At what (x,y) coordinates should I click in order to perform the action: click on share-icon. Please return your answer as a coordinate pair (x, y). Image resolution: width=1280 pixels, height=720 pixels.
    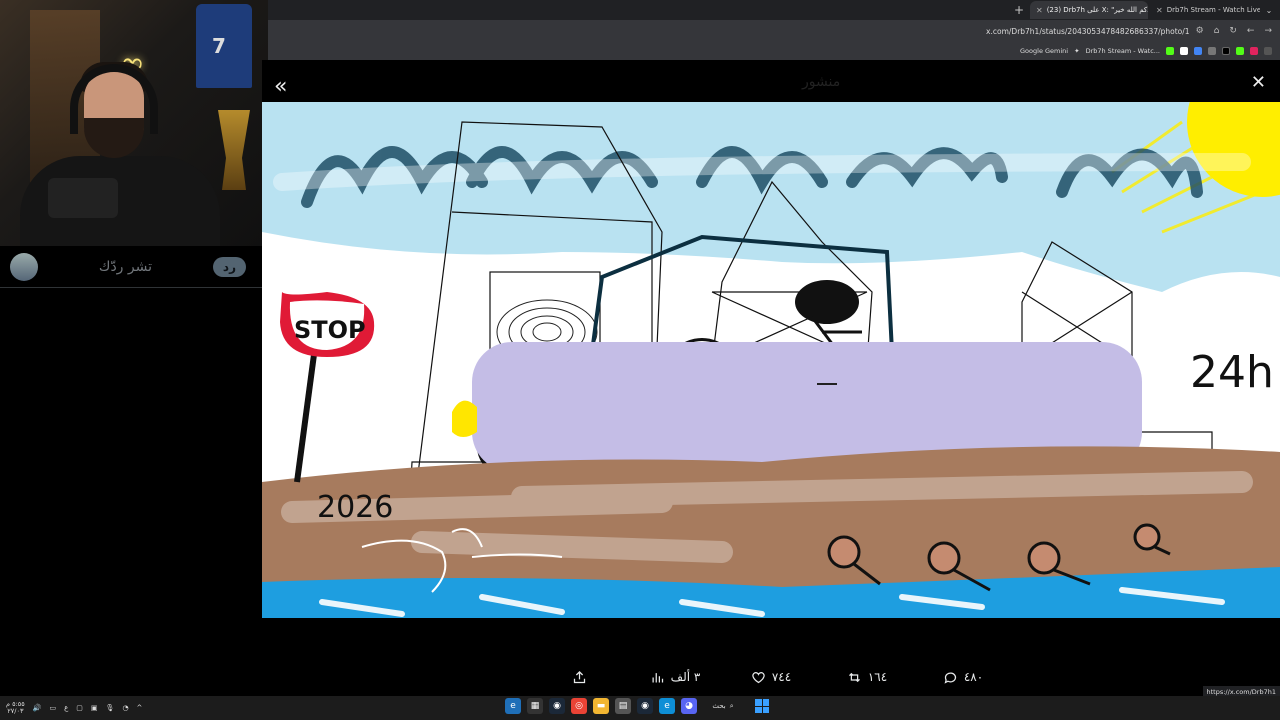
    Looking at the image, I should click on (579, 676).